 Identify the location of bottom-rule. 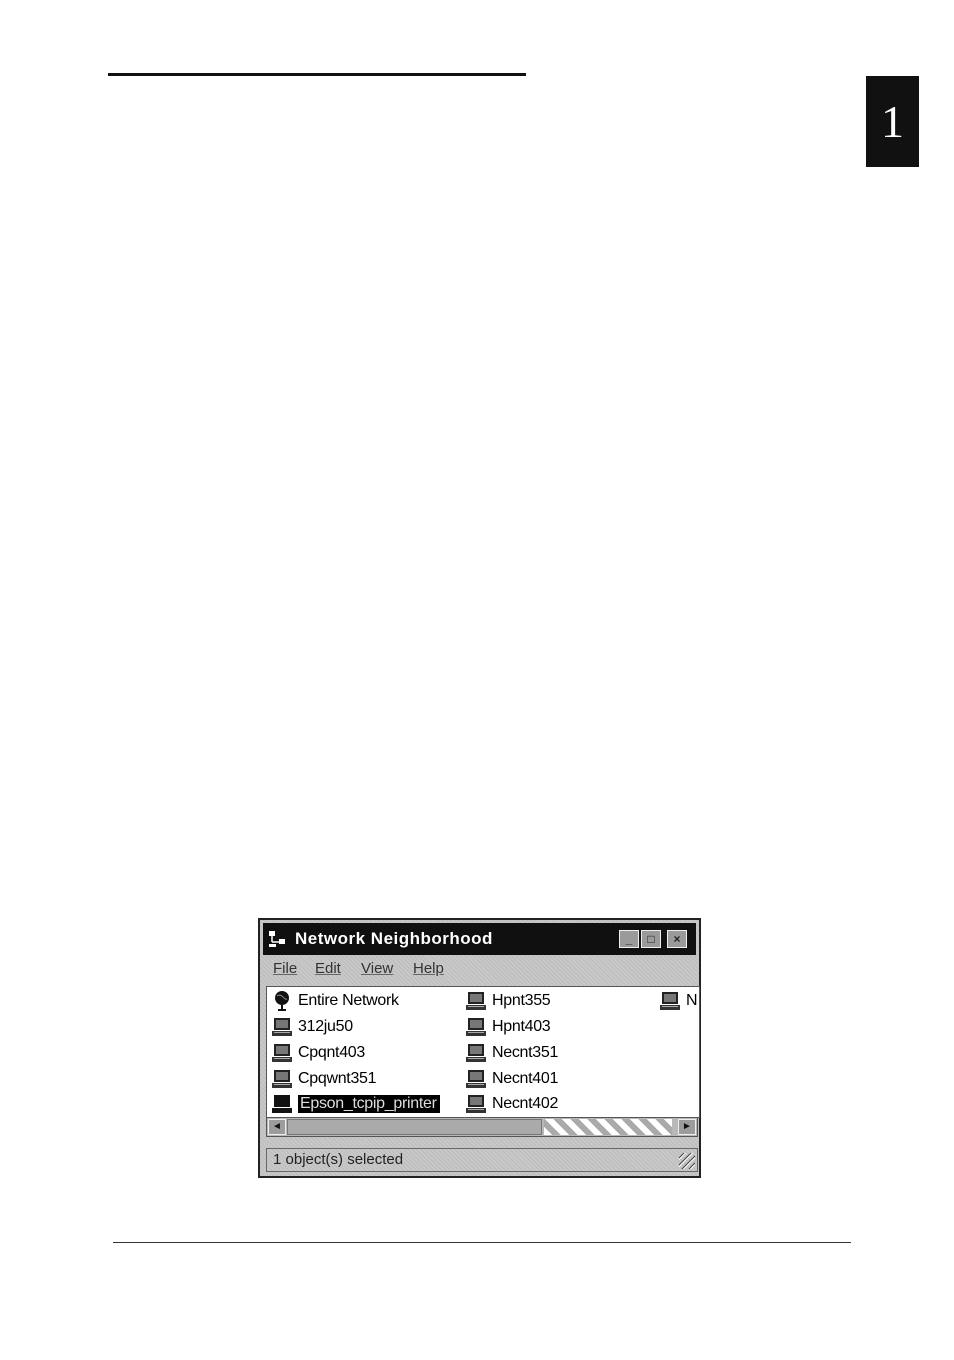
(482, 1242).